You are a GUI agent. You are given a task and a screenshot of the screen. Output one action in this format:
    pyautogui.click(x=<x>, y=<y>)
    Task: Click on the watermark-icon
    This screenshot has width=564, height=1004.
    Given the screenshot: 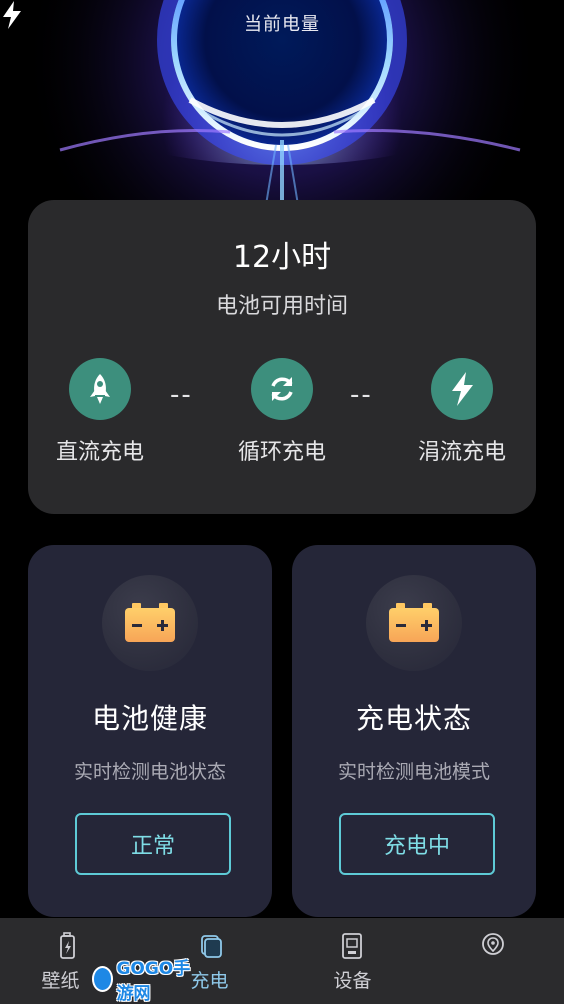 What is the action you would take?
    pyautogui.click(x=103, y=979)
    